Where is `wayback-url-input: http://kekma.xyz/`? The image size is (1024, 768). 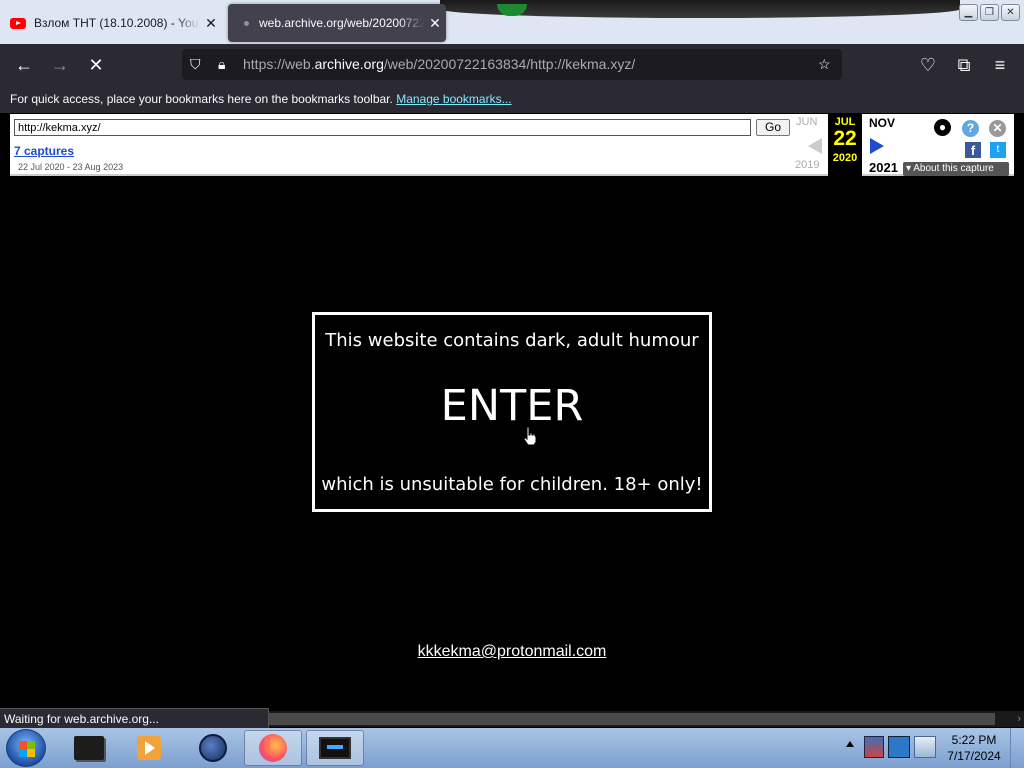
wayback-url-input: http://kekma.xyz/ is located at coordinates (382, 127).